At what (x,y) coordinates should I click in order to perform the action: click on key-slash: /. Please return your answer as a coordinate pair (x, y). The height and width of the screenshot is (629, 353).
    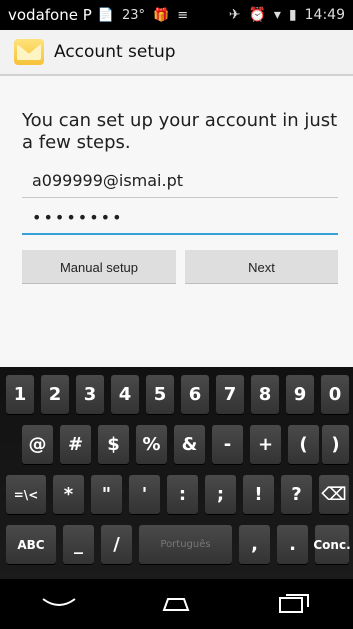
    Looking at the image, I should click on (116, 544).